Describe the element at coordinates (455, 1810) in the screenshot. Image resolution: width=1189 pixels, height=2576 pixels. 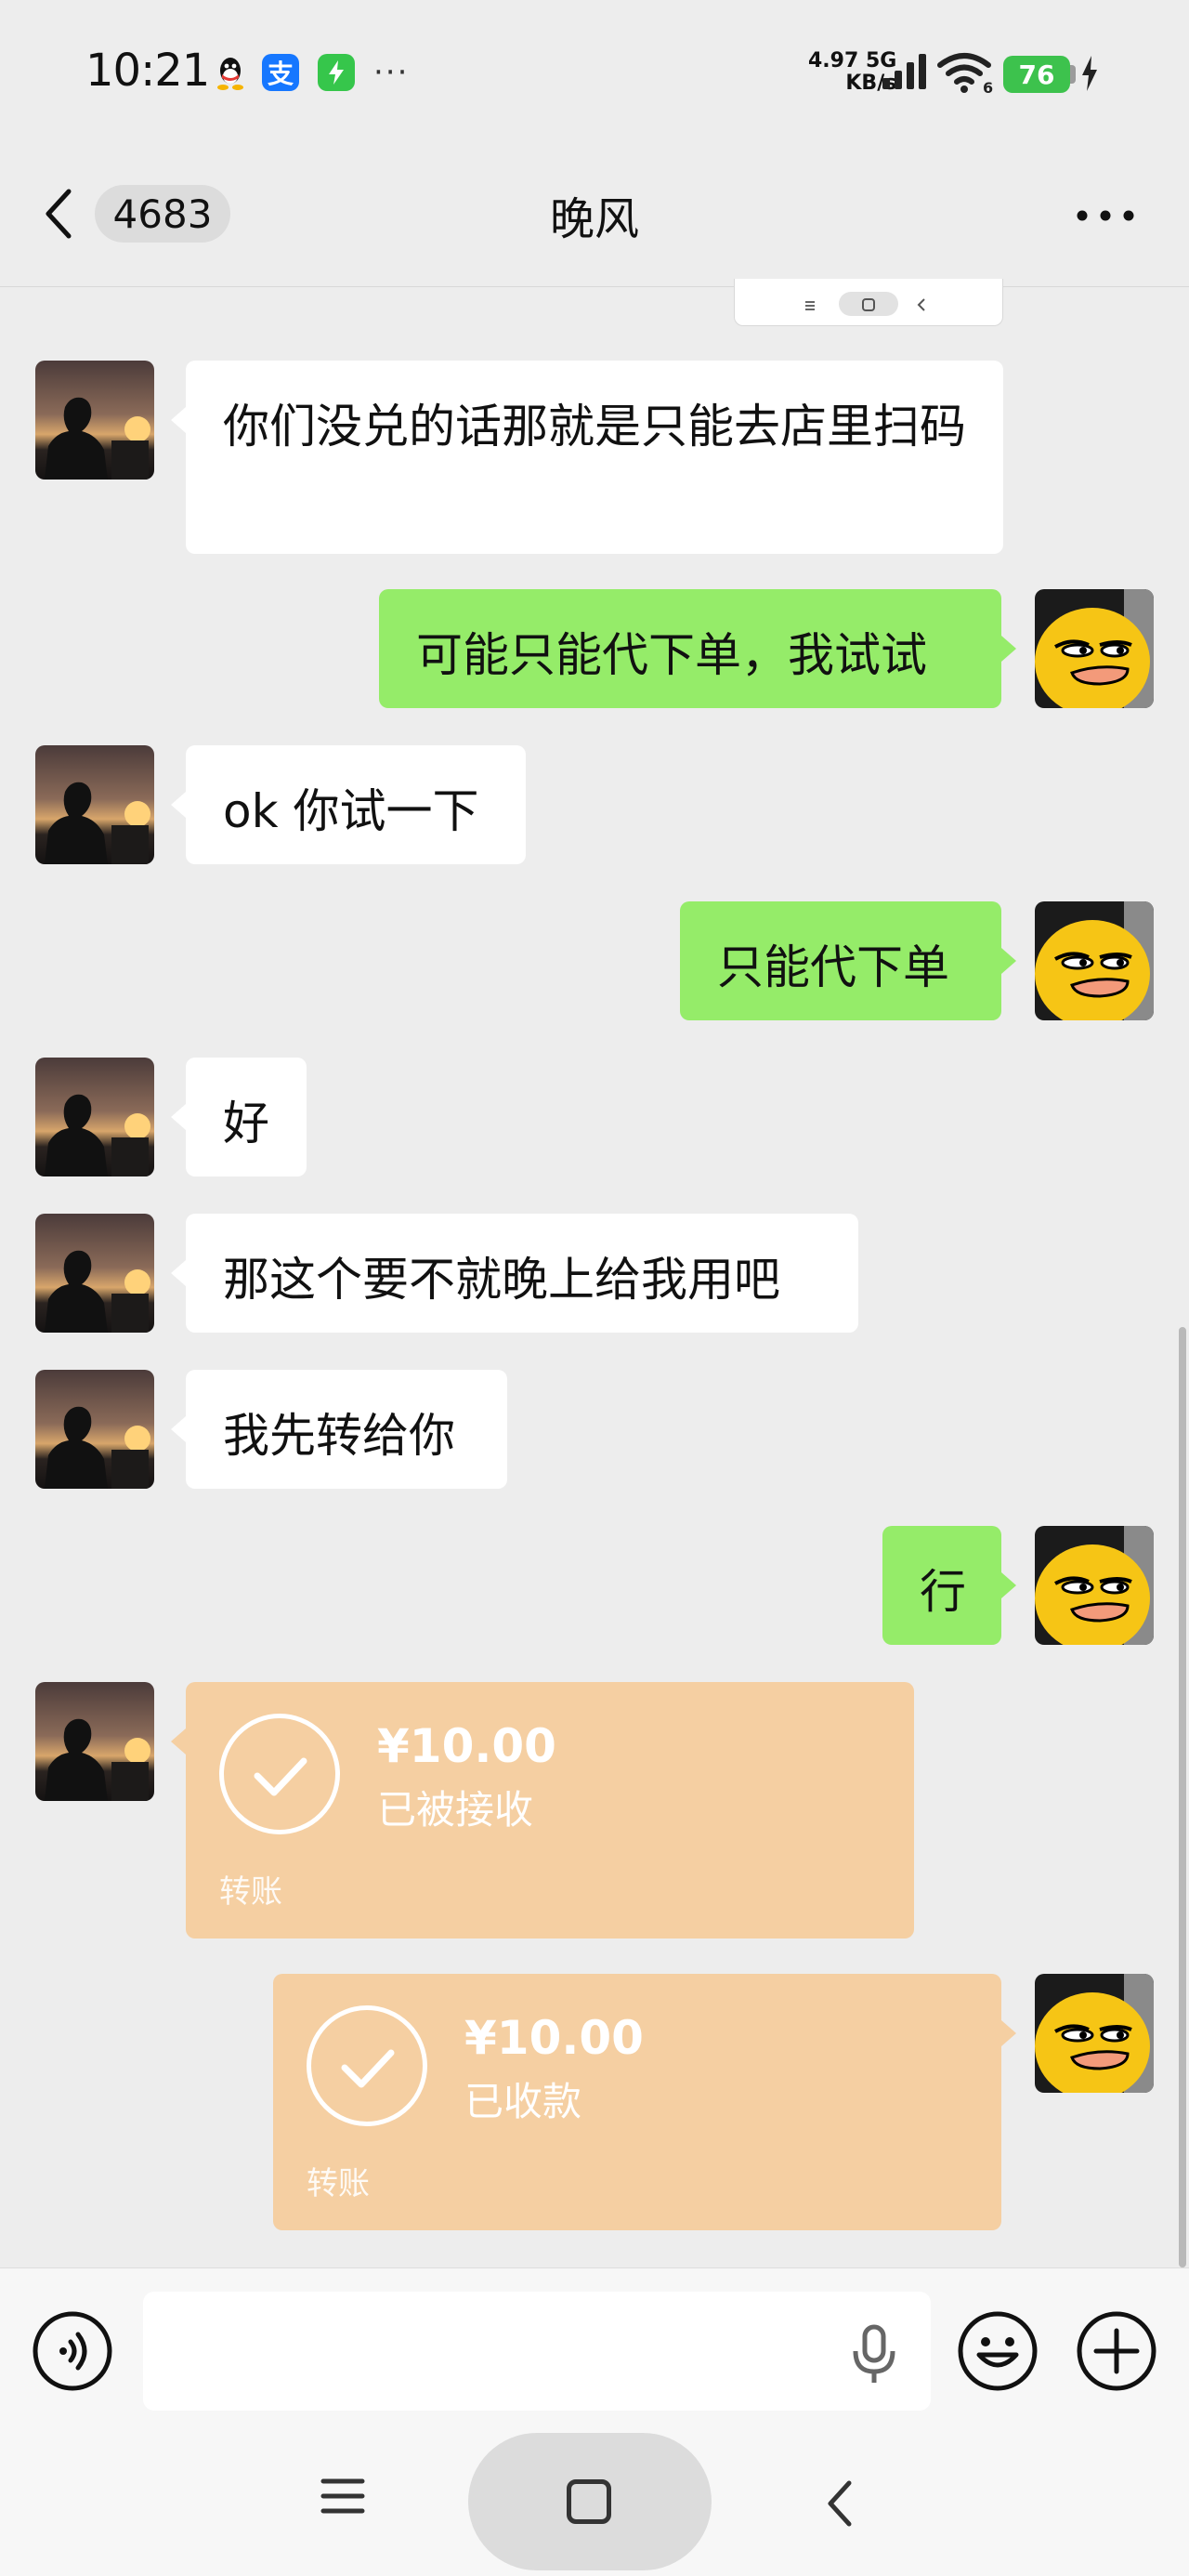
I see `transfer-status: 已被接收` at that location.